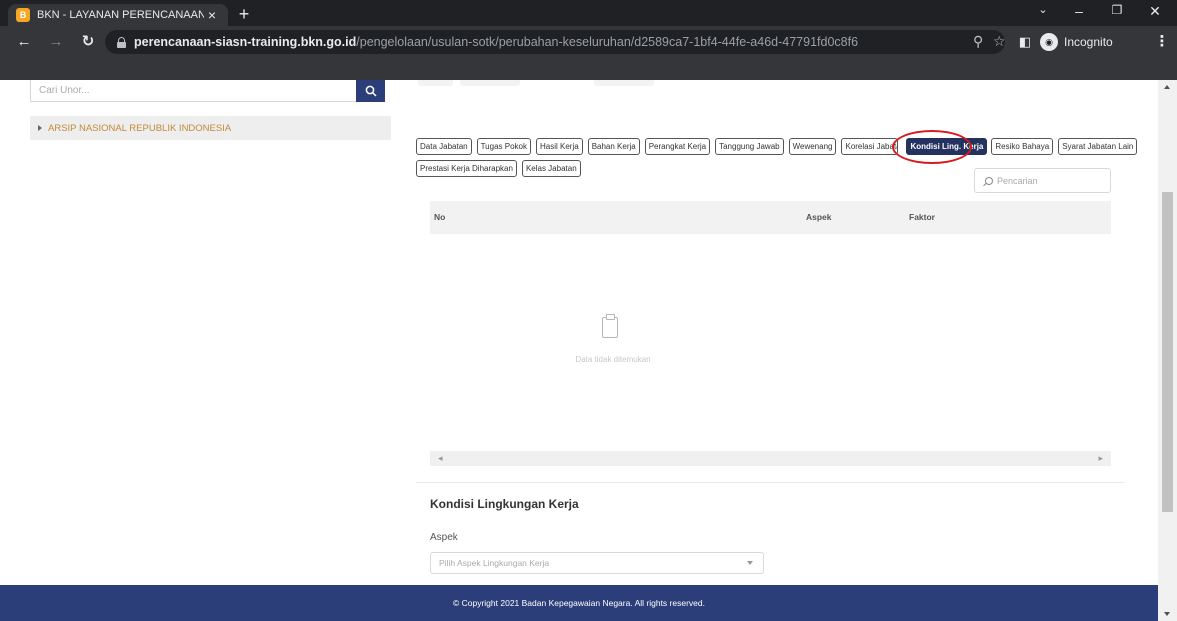 This screenshot has height=621, width=1177. Describe the element at coordinates (24, 42) in the screenshot. I see `back-icon: ←` at that location.